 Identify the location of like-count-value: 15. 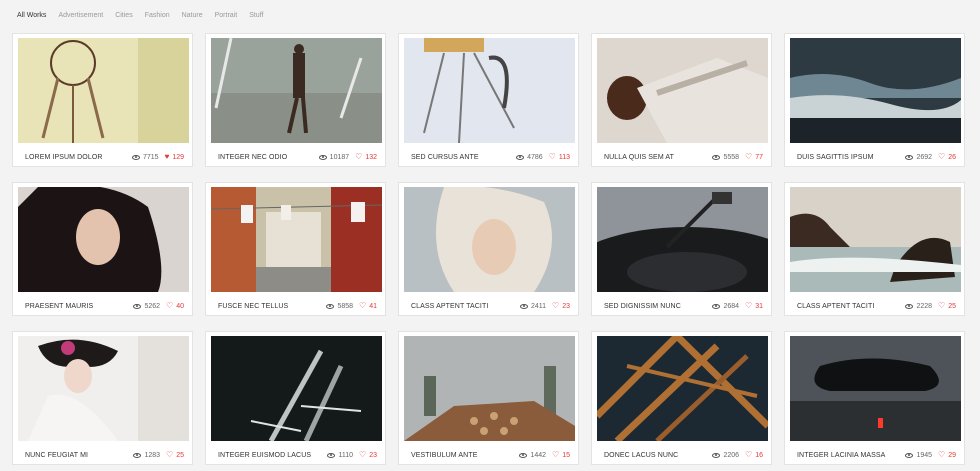
(566, 455).